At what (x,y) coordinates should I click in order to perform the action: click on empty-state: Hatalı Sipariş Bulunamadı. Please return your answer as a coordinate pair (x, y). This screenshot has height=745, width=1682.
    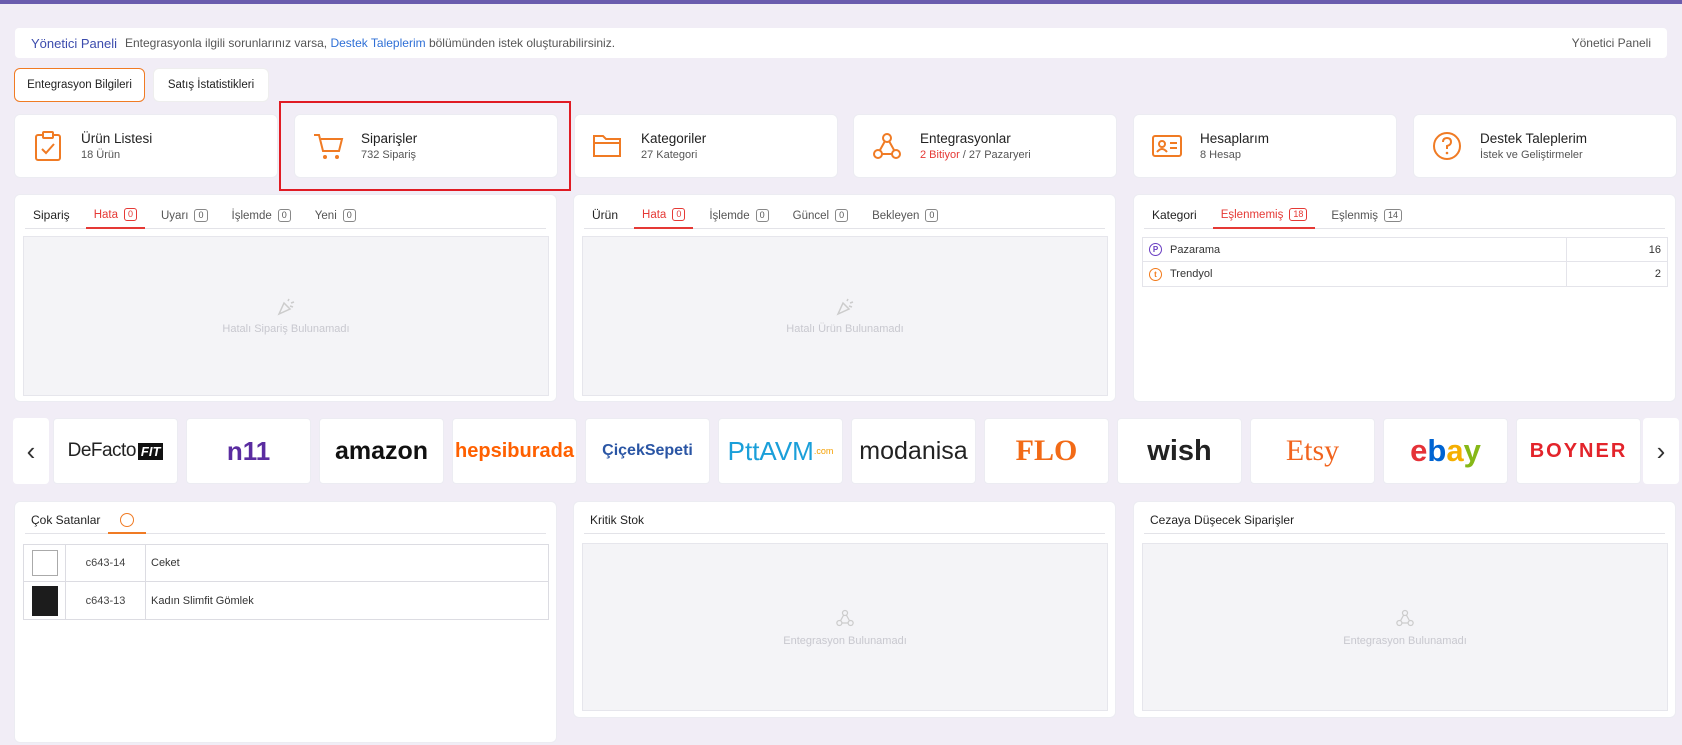
    Looking at the image, I should click on (286, 316).